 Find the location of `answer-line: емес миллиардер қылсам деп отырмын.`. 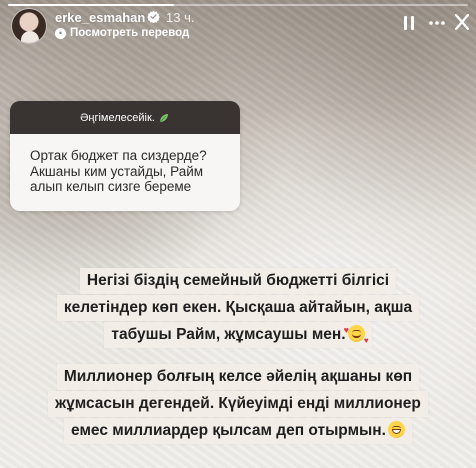

answer-line: емес миллиардер қылсам деп отырмын. is located at coordinates (238, 431).